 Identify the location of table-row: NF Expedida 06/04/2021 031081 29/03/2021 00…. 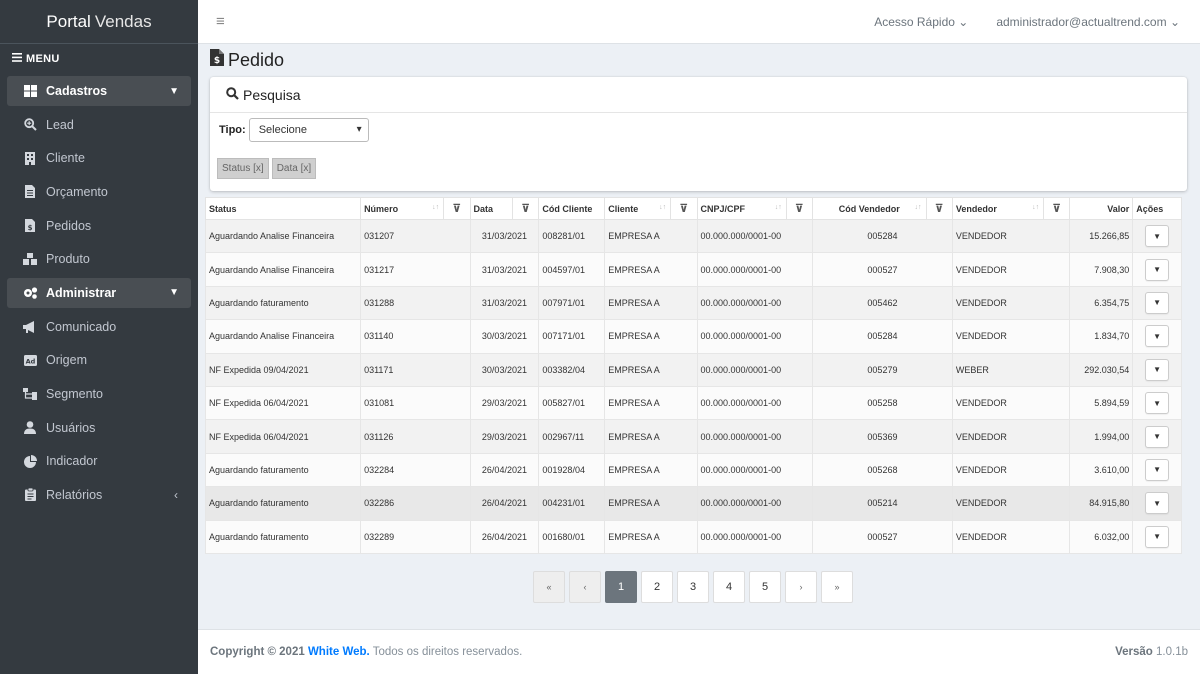
(693, 403).